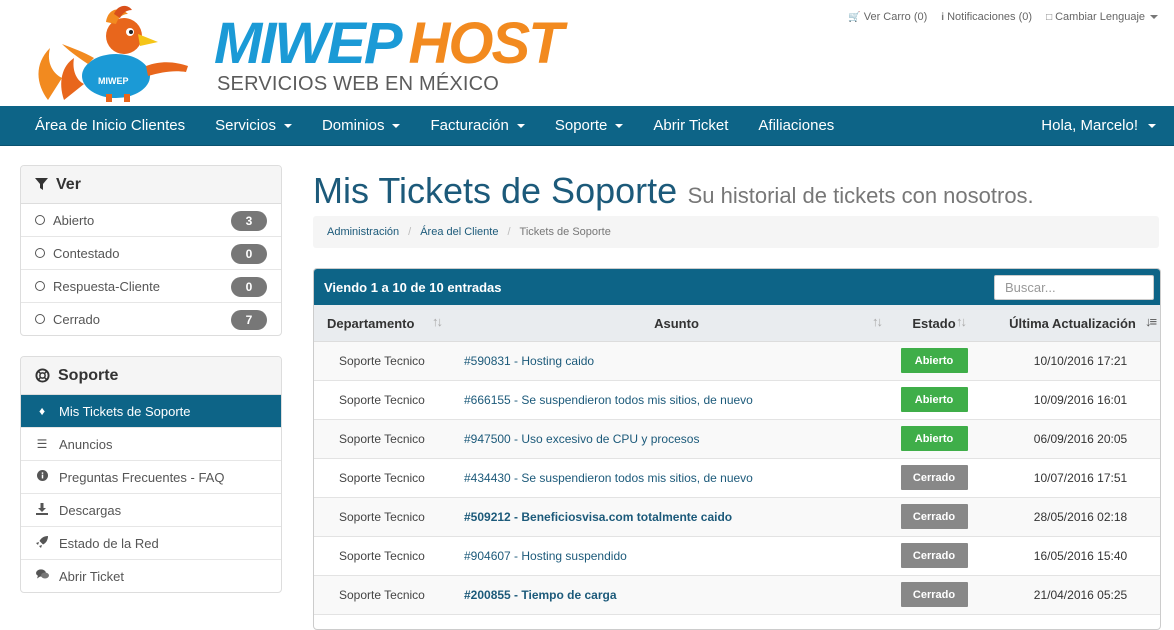 The image size is (1174, 630). I want to click on filter-item-customer-reply: Respuesta-Cliente 0, so click(151, 286).